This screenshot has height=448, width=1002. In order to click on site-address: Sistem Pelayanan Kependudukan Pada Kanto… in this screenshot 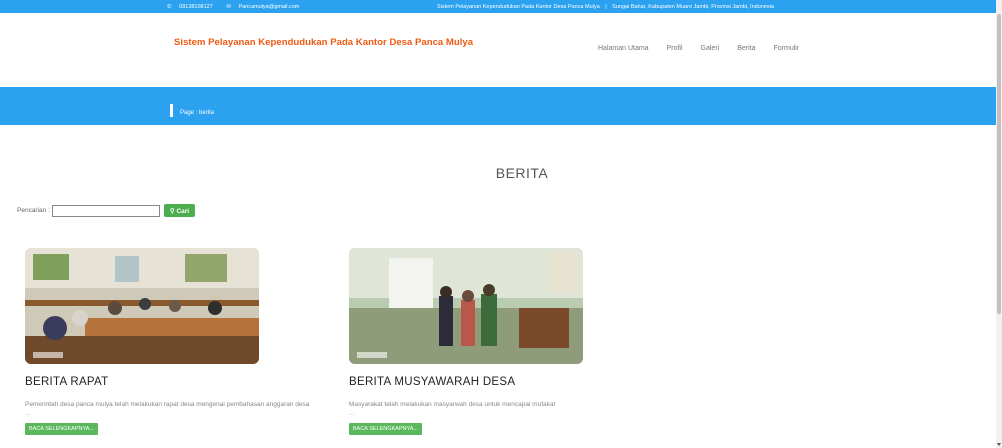, I will do `click(605, 7)`.